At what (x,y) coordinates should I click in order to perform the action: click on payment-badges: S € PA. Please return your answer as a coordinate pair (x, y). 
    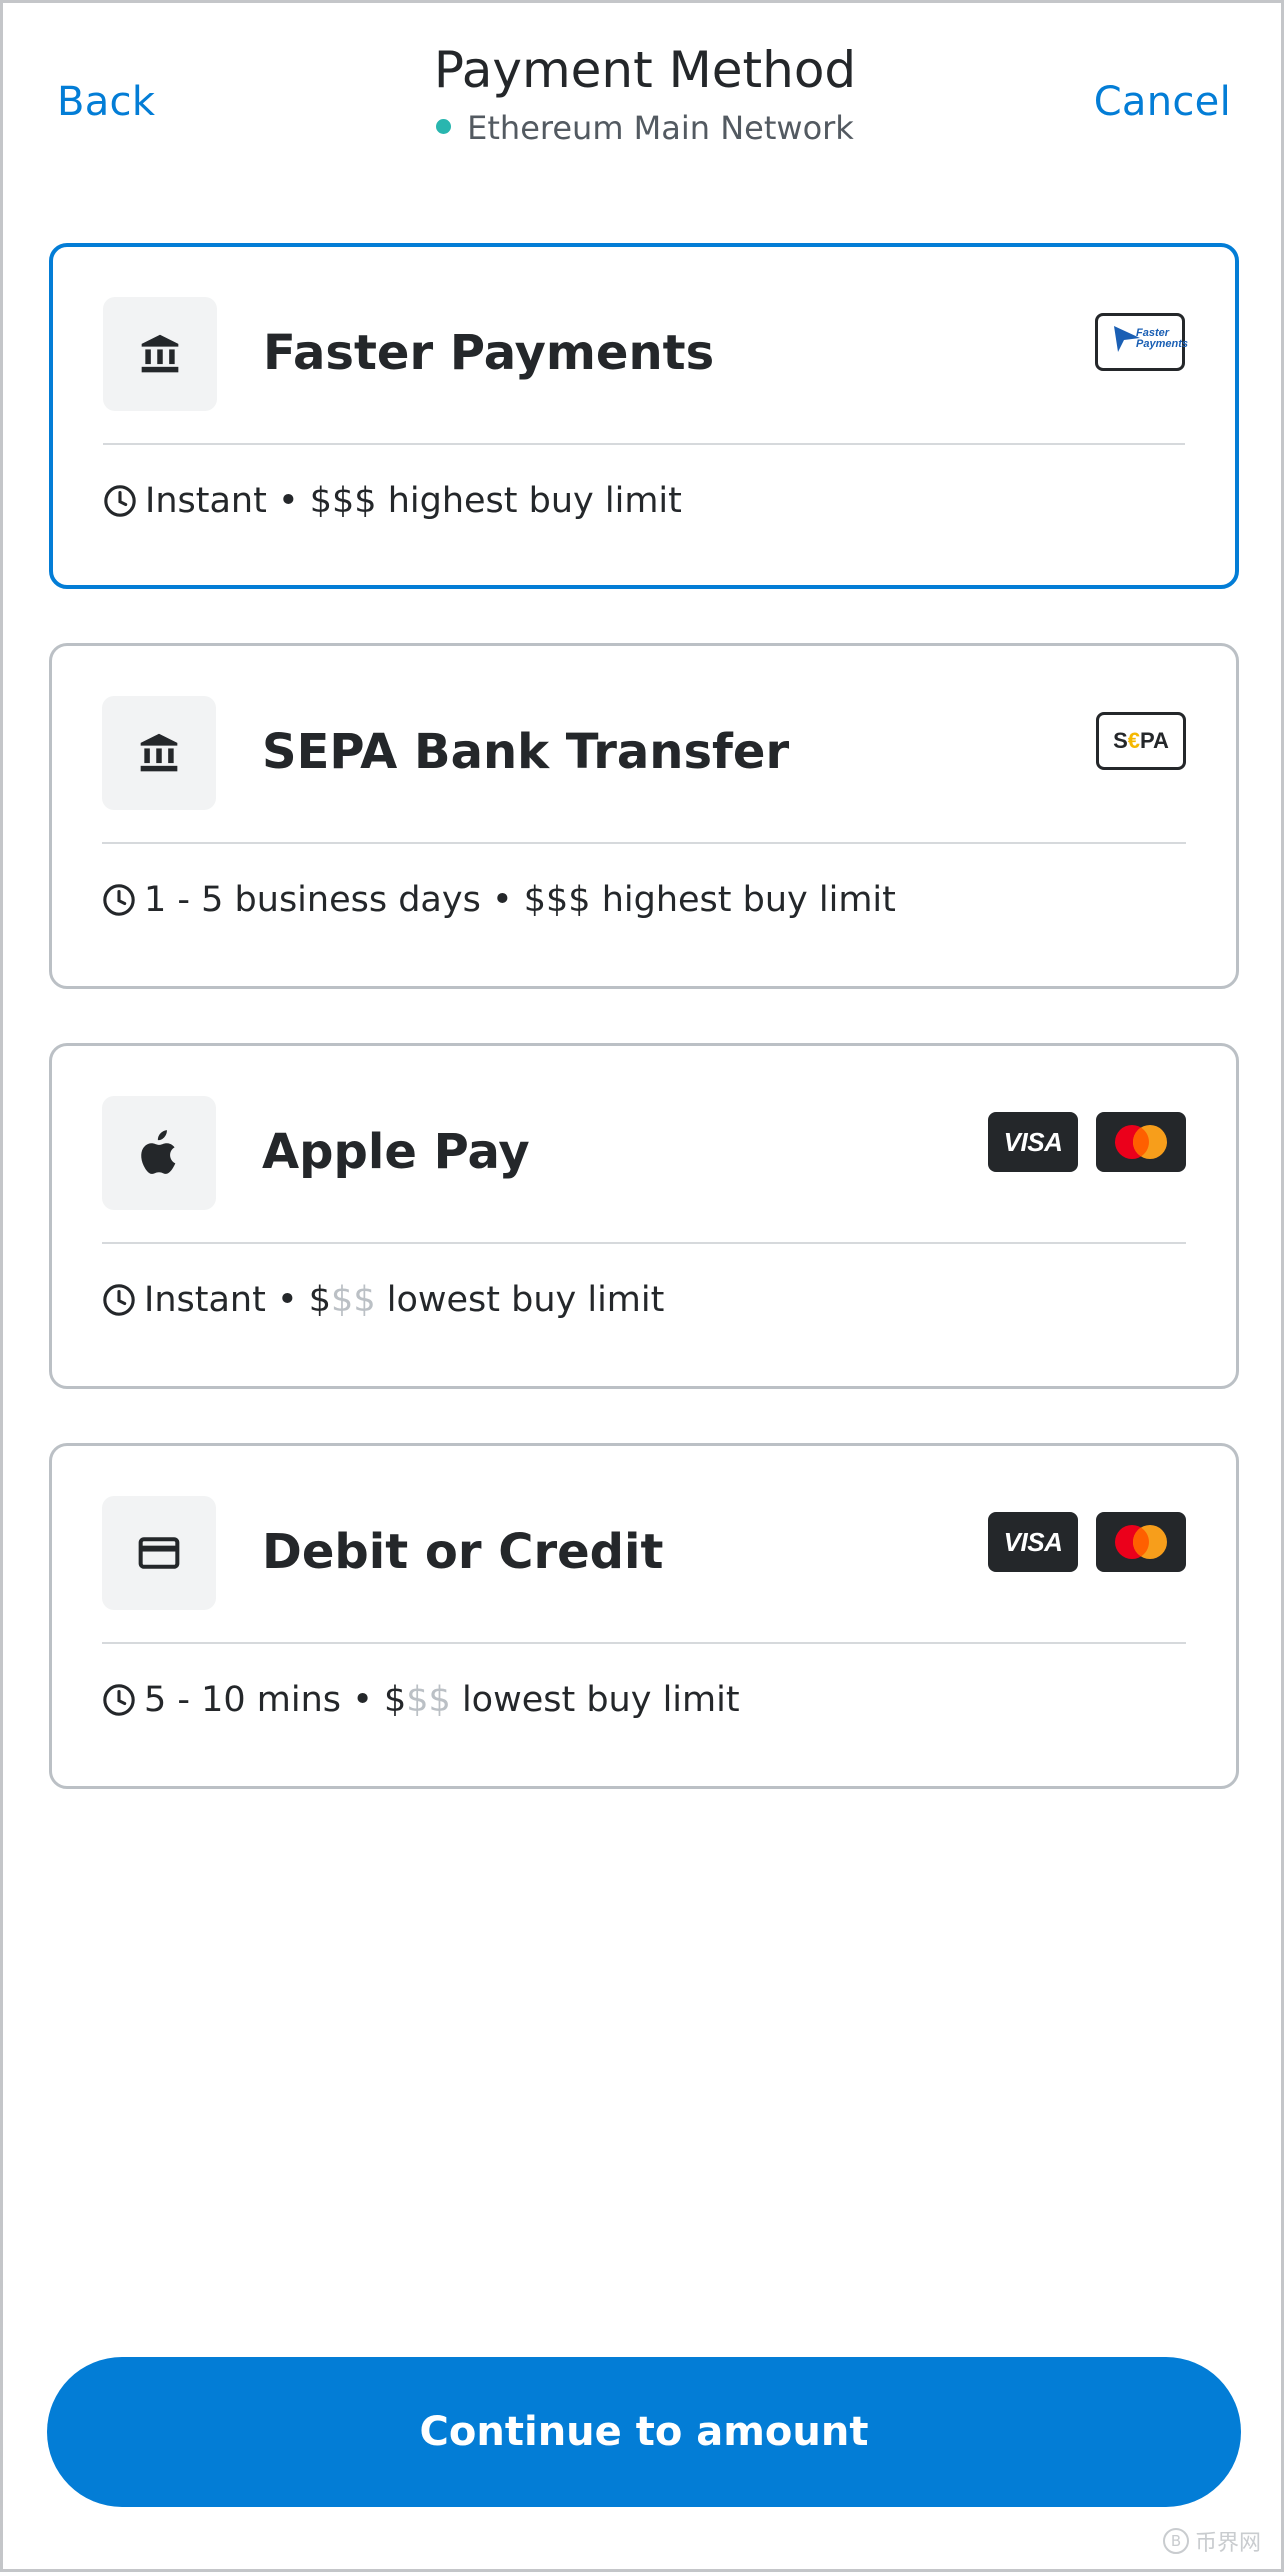
    Looking at the image, I should click on (1141, 741).